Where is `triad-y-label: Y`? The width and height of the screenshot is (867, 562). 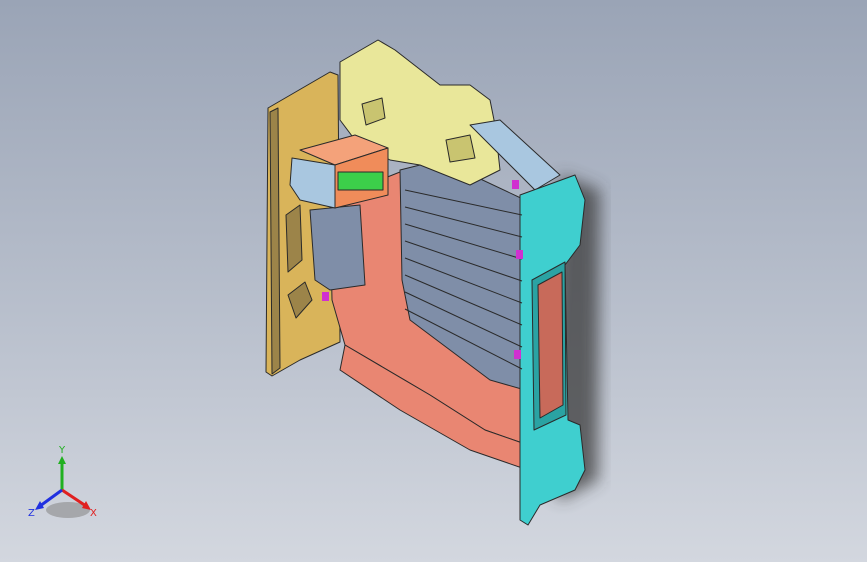 triad-y-label: Y is located at coordinates (62, 450).